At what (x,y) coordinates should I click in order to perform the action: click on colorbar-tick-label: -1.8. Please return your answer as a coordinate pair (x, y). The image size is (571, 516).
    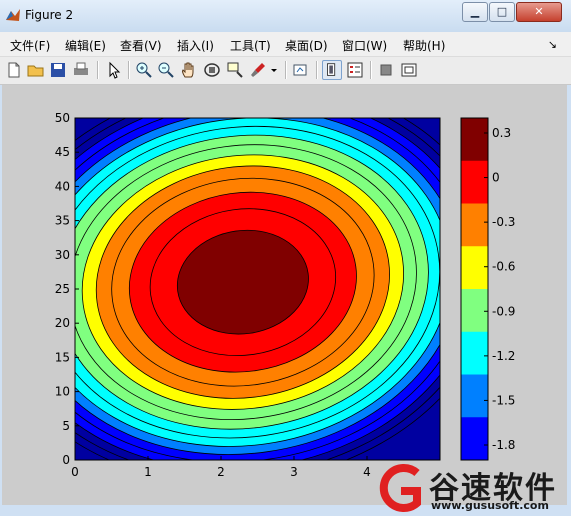
    Looking at the image, I should click on (503, 445).